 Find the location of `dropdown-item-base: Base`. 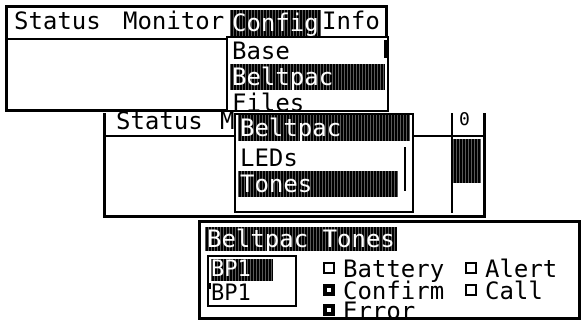

dropdown-item-base: Base is located at coordinates (307, 51).